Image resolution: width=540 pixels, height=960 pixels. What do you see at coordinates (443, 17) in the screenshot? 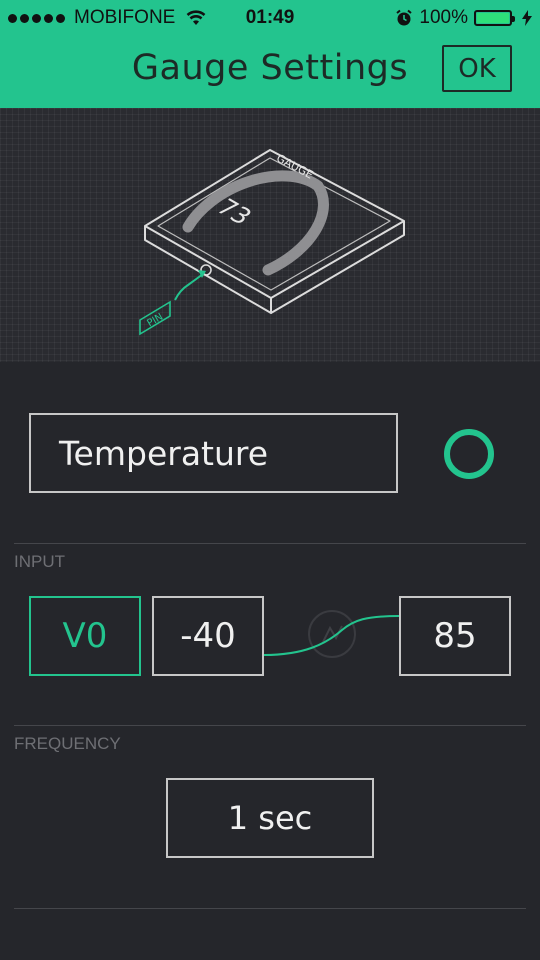
I see `battery-percent: 100%` at bounding box center [443, 17].